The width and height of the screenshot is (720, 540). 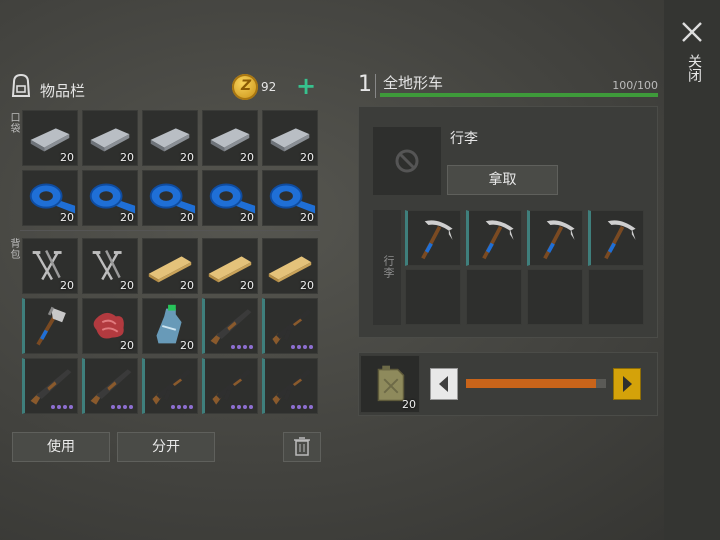 I want to click on split-button: 分开, so click(x=166, y=447).